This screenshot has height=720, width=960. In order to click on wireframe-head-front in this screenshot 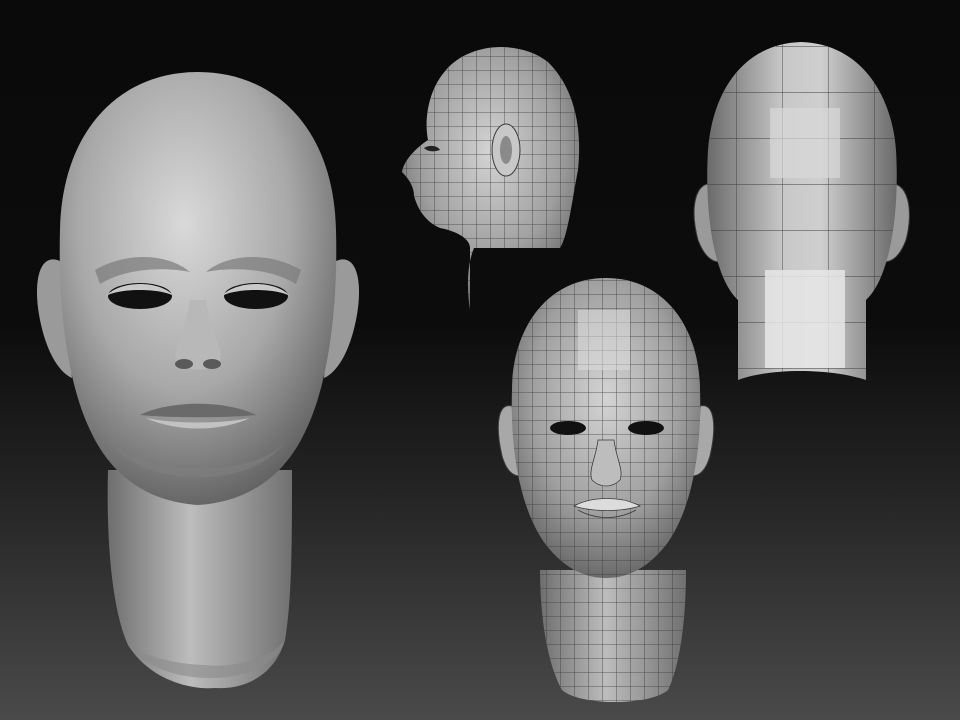, I will do `click(606, 490)`.